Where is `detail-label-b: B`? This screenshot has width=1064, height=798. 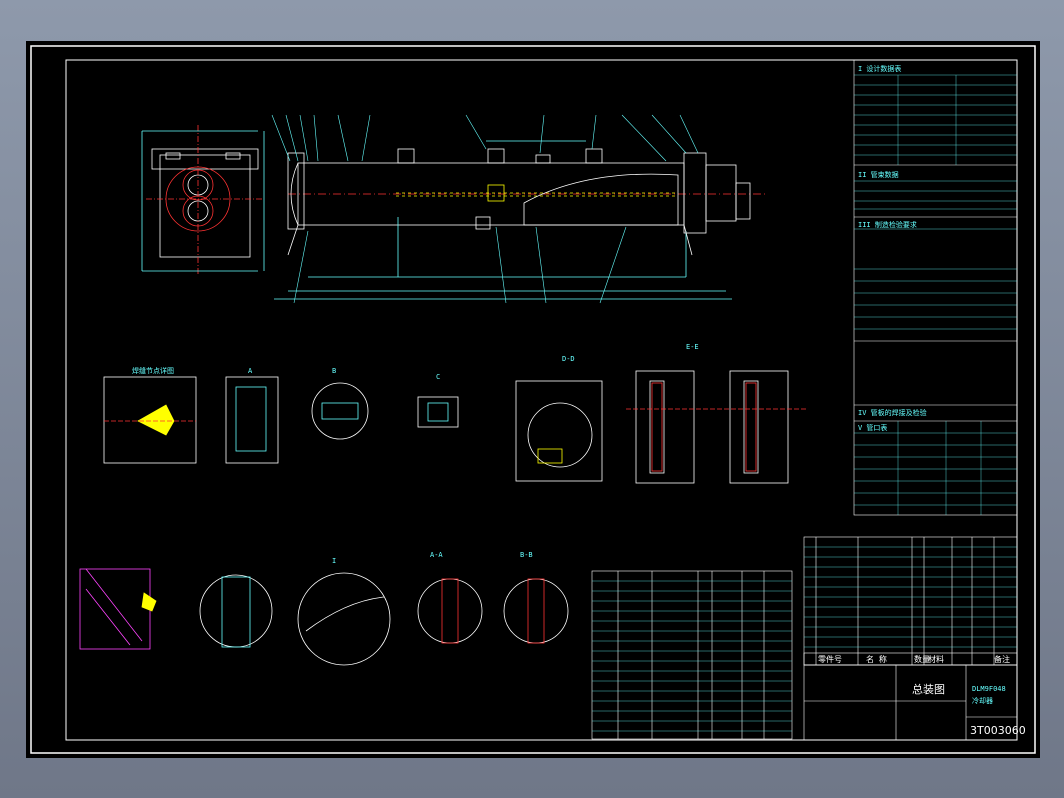
detail-label-b: B is located at coordinates (334, 371).